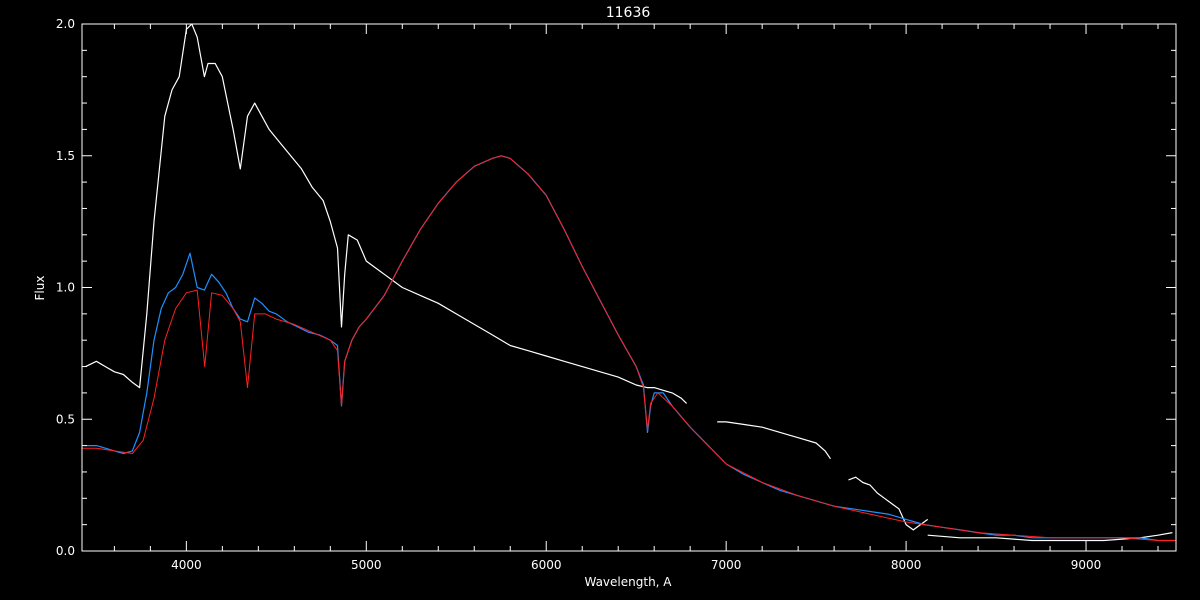  I want to click on x-tick-label: 5000, so click(366, 565).